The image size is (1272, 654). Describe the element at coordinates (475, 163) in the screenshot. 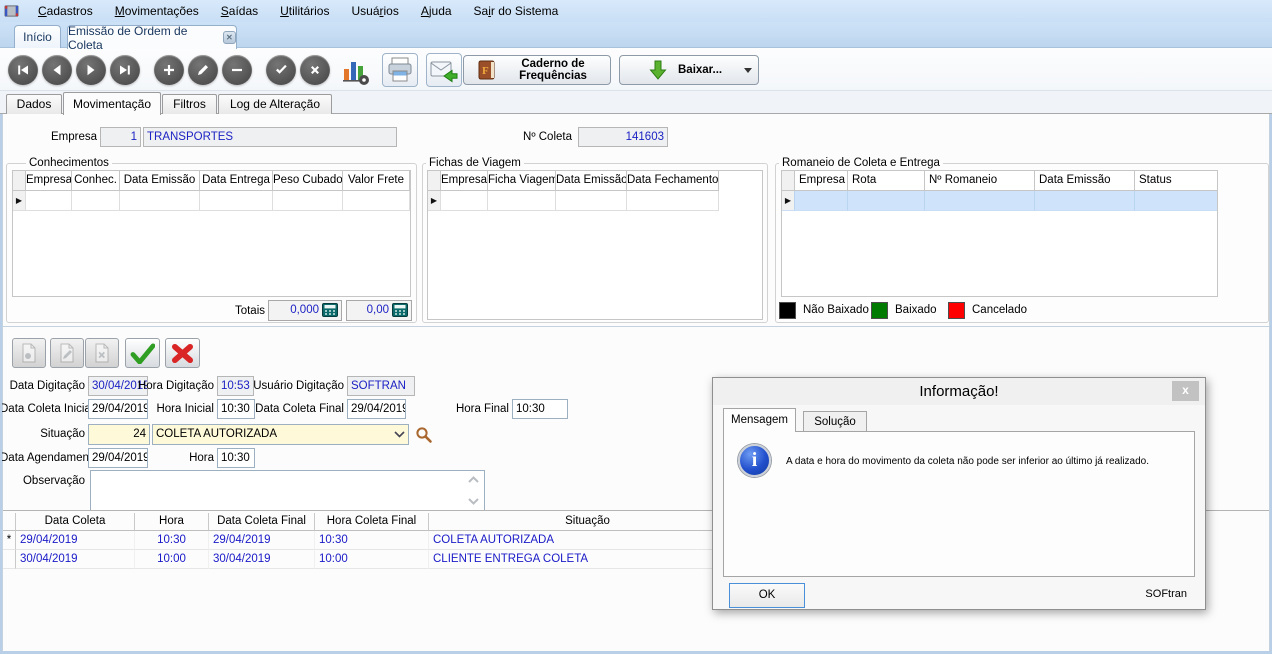

I see `group-fichas-title: Fichas de Viagem` at that location.